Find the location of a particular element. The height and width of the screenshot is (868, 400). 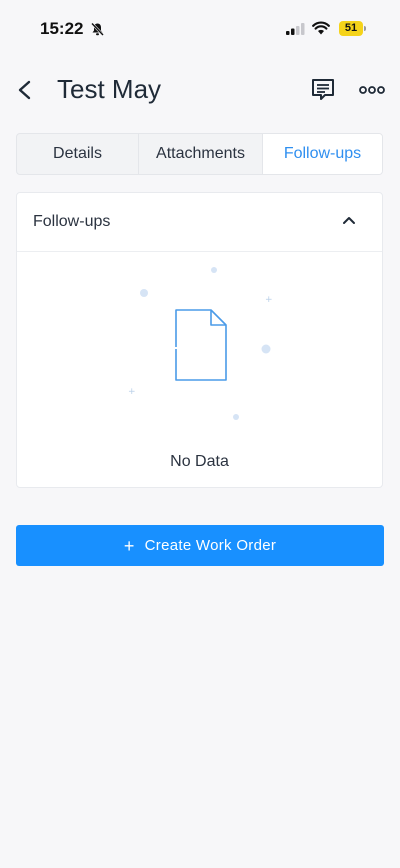

chevron-up-icon is located at coordinates (349, 220).